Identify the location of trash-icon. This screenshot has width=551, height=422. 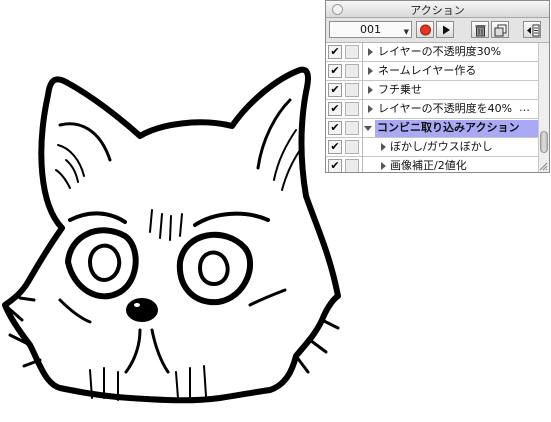
(480, 31).